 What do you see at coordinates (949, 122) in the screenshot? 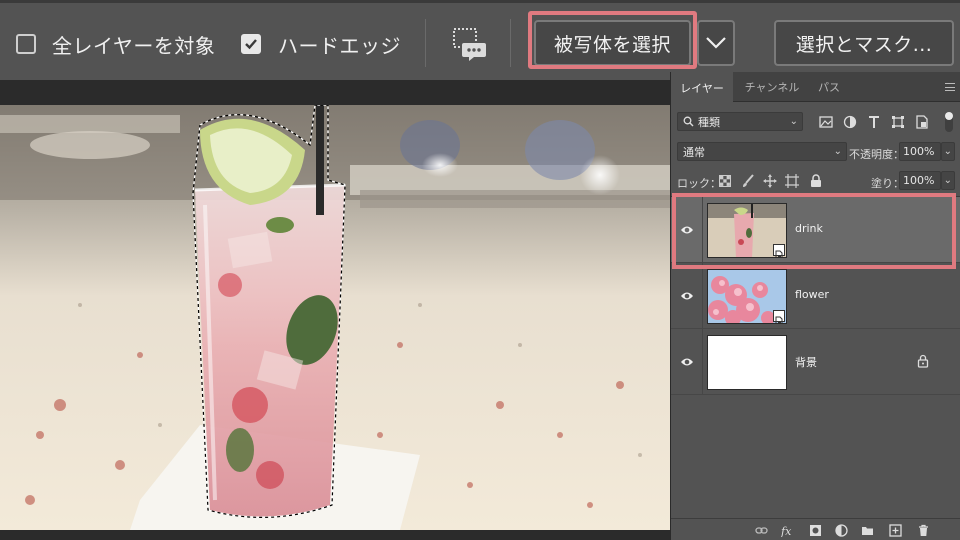
I see `filter-toggle-switch` at bounding box center [949, 122].